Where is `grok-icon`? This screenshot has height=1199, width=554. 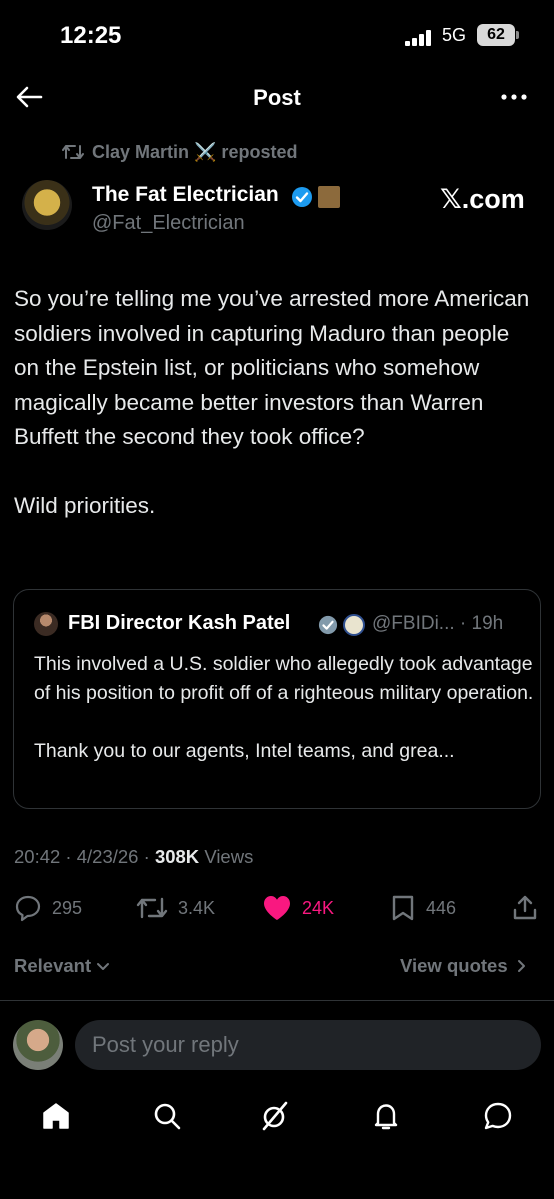
grok-icon is located at coordinates (275, 1116).